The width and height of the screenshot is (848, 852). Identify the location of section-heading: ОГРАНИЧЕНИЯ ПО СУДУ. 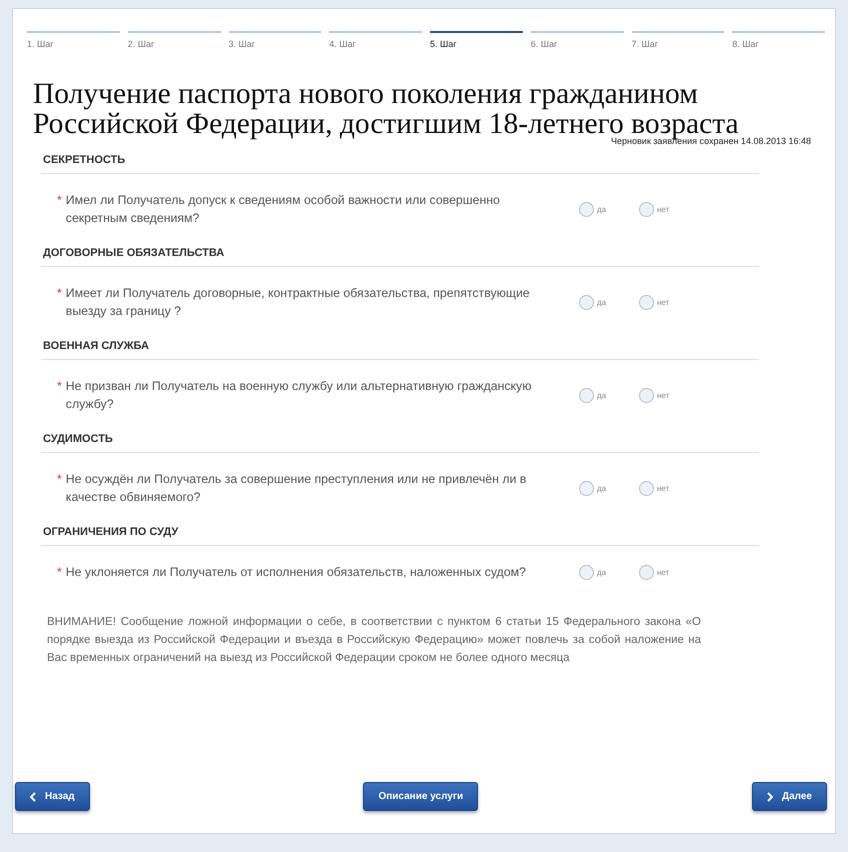
(400, 536).